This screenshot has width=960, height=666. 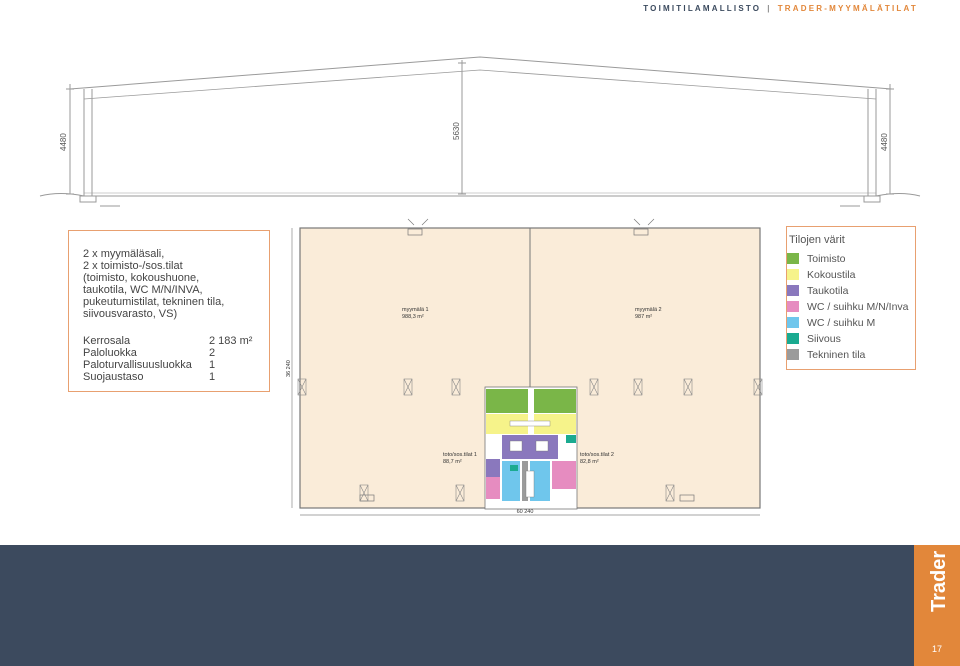 I want to click on brand-name: Trader, so click(x=939, y=581).